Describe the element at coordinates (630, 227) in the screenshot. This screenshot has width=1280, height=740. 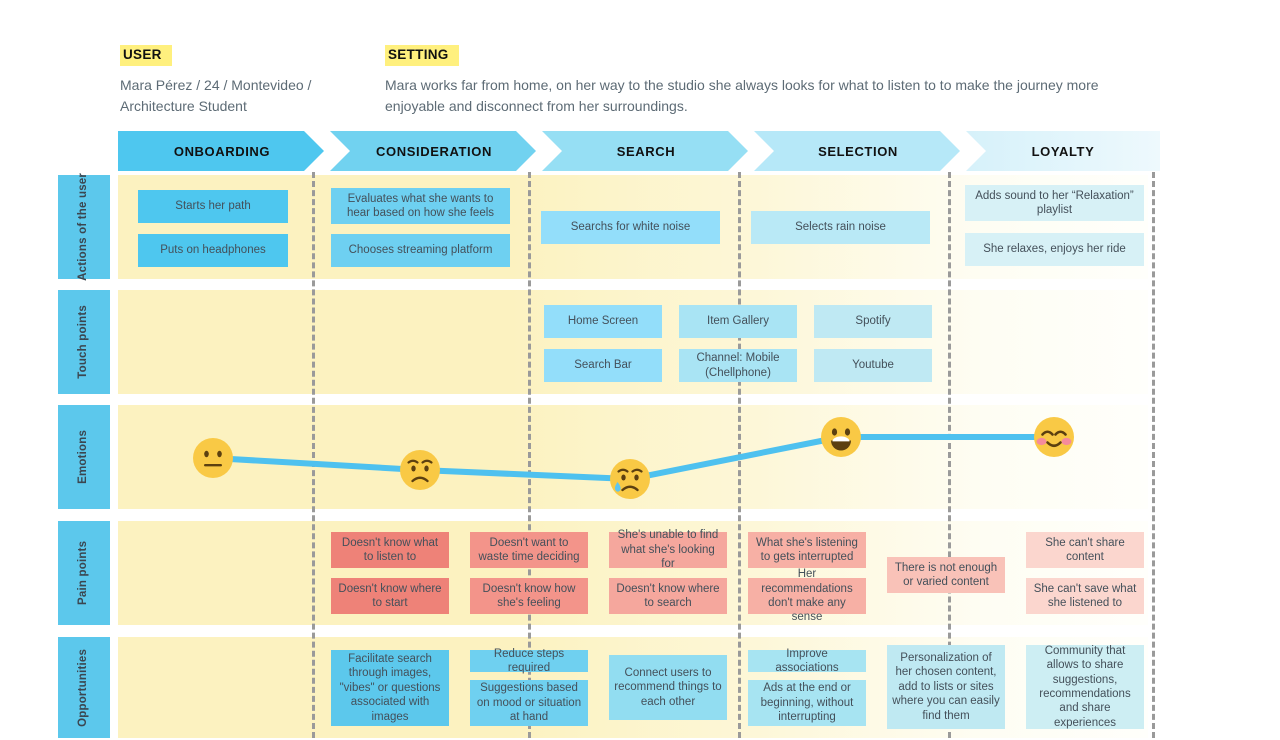
I see `action-card: Searchs for white noise` at that location.